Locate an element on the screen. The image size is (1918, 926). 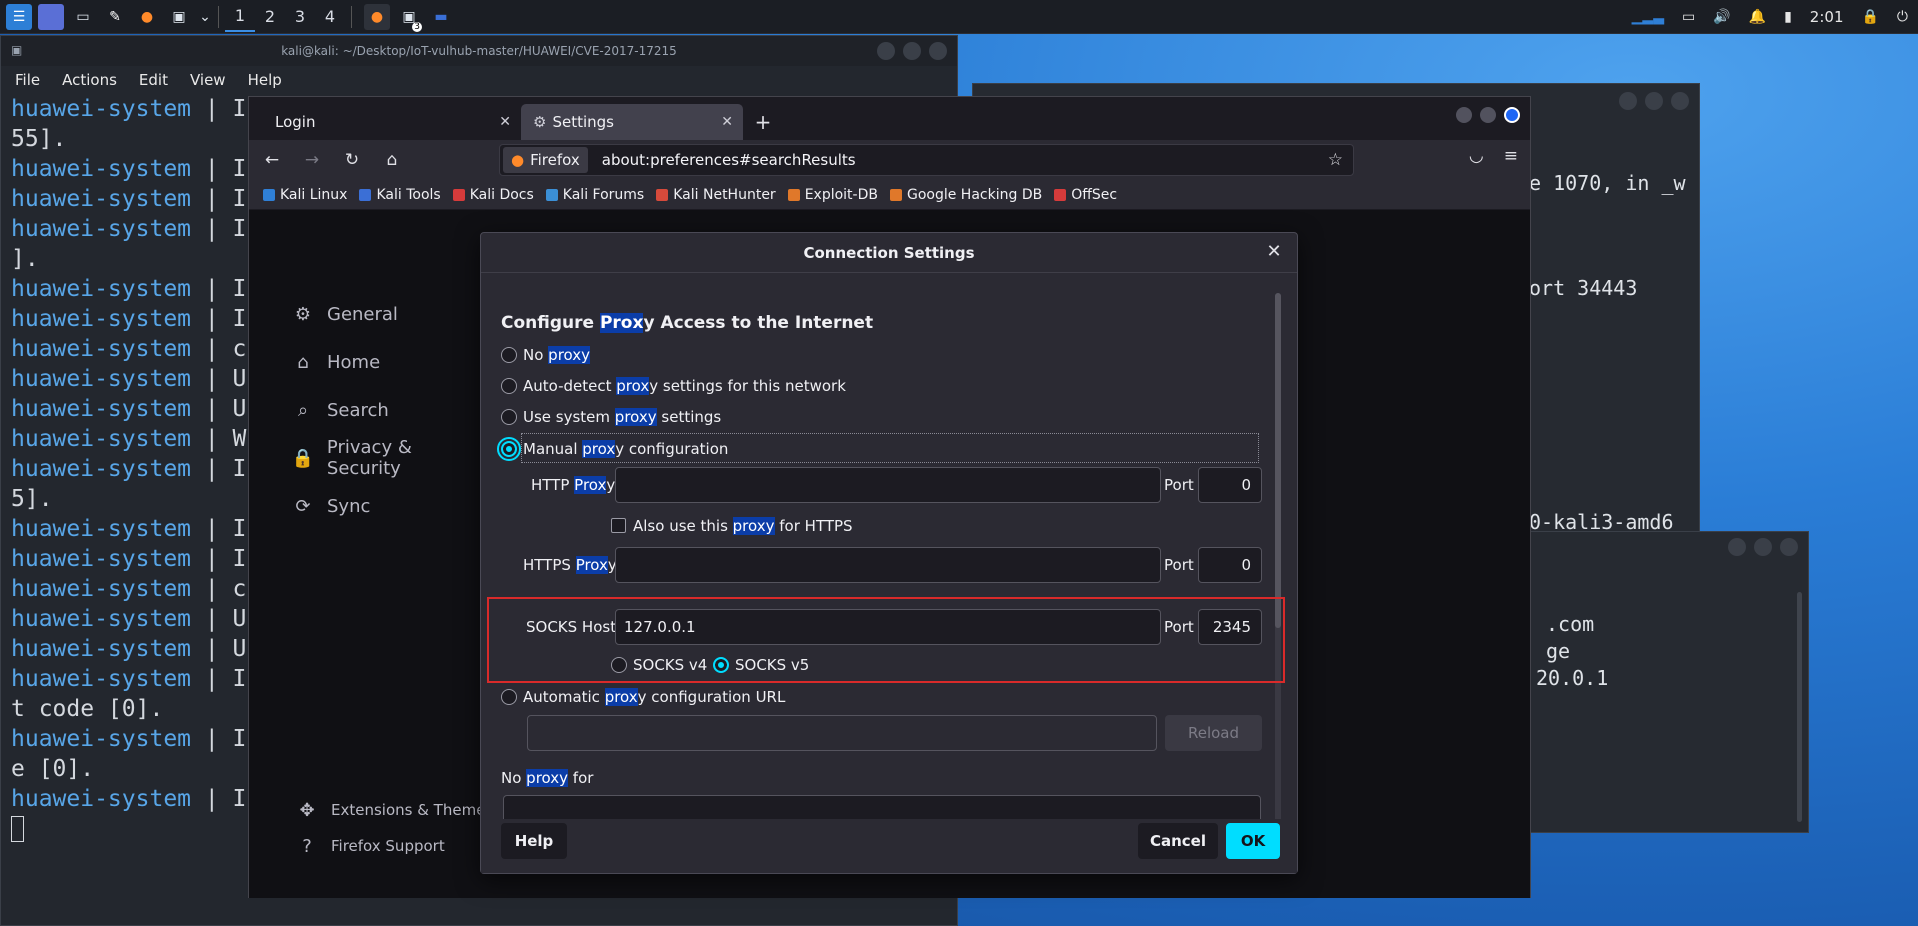
auto-proxy-url-input is located at coordinates (842, 733).